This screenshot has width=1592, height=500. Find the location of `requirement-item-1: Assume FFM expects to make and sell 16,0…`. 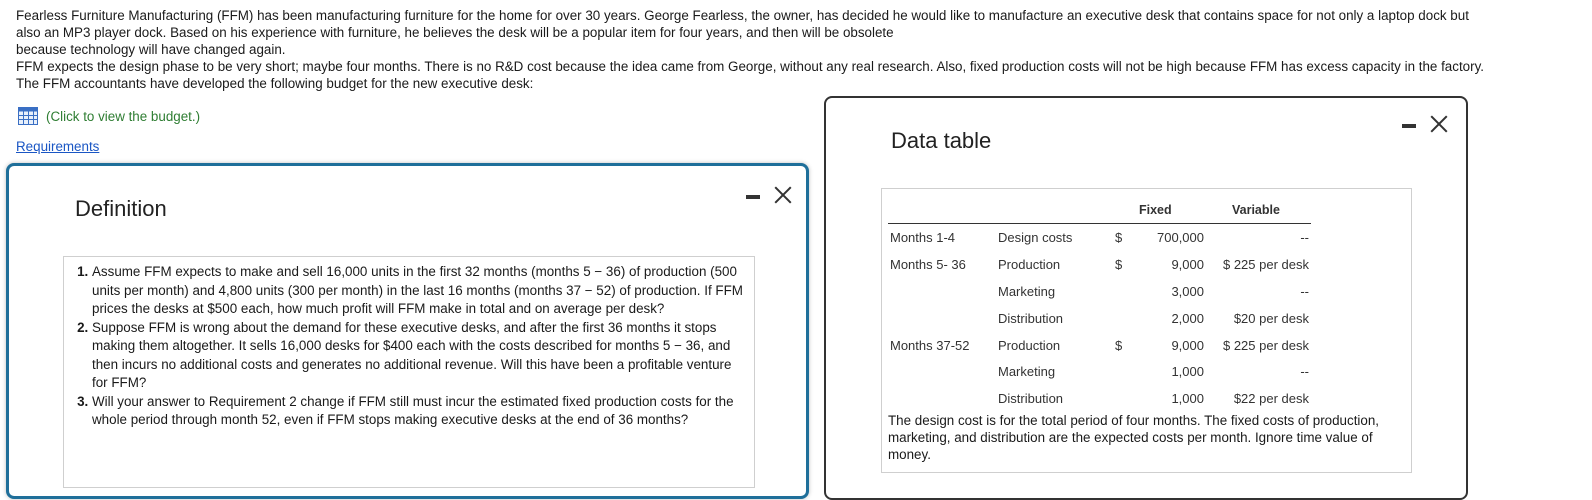

requirement-item-1: Assume FFM expects to make and sell 16,0… is located at coordinates (418, 291).